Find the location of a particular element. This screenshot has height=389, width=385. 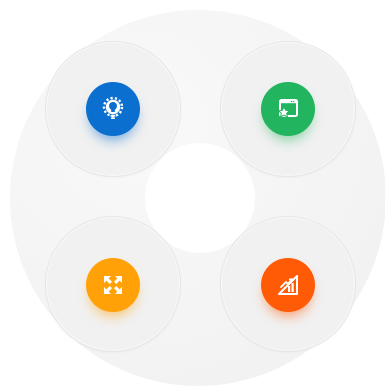

expand-button is located at coordinates (113, 285).